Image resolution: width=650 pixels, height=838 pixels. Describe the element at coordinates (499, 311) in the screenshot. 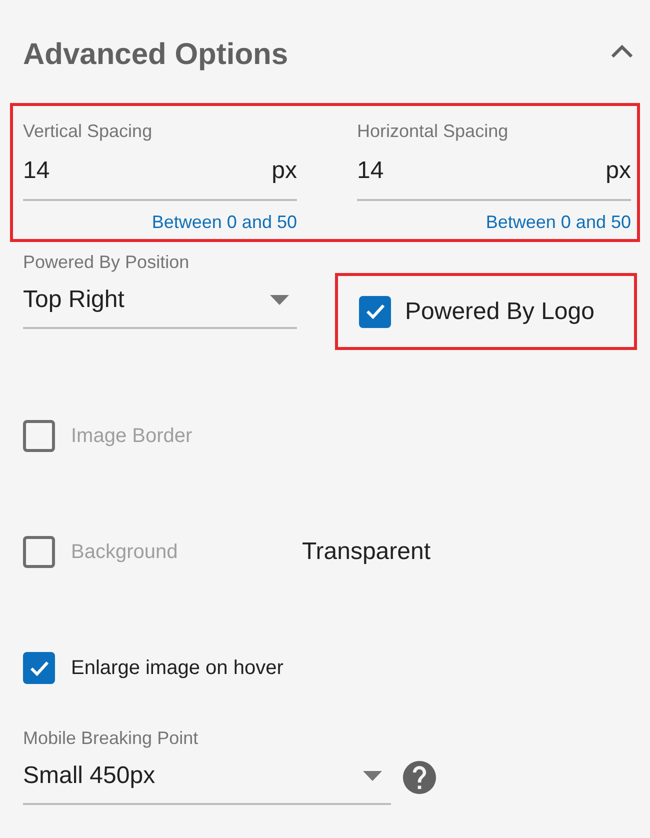

I see `checkbox-label: Powered By Logo` at that location.